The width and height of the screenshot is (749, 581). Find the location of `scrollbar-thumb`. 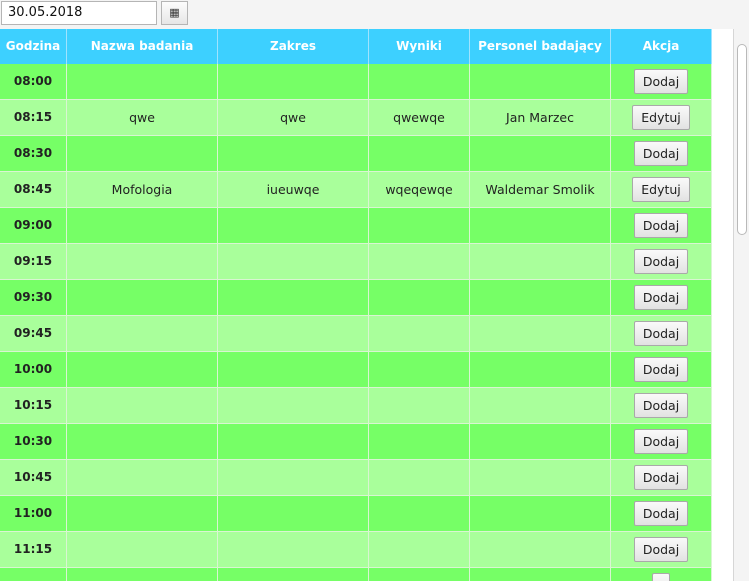

scrollbar-thumb is located at coordinates (742, 139).